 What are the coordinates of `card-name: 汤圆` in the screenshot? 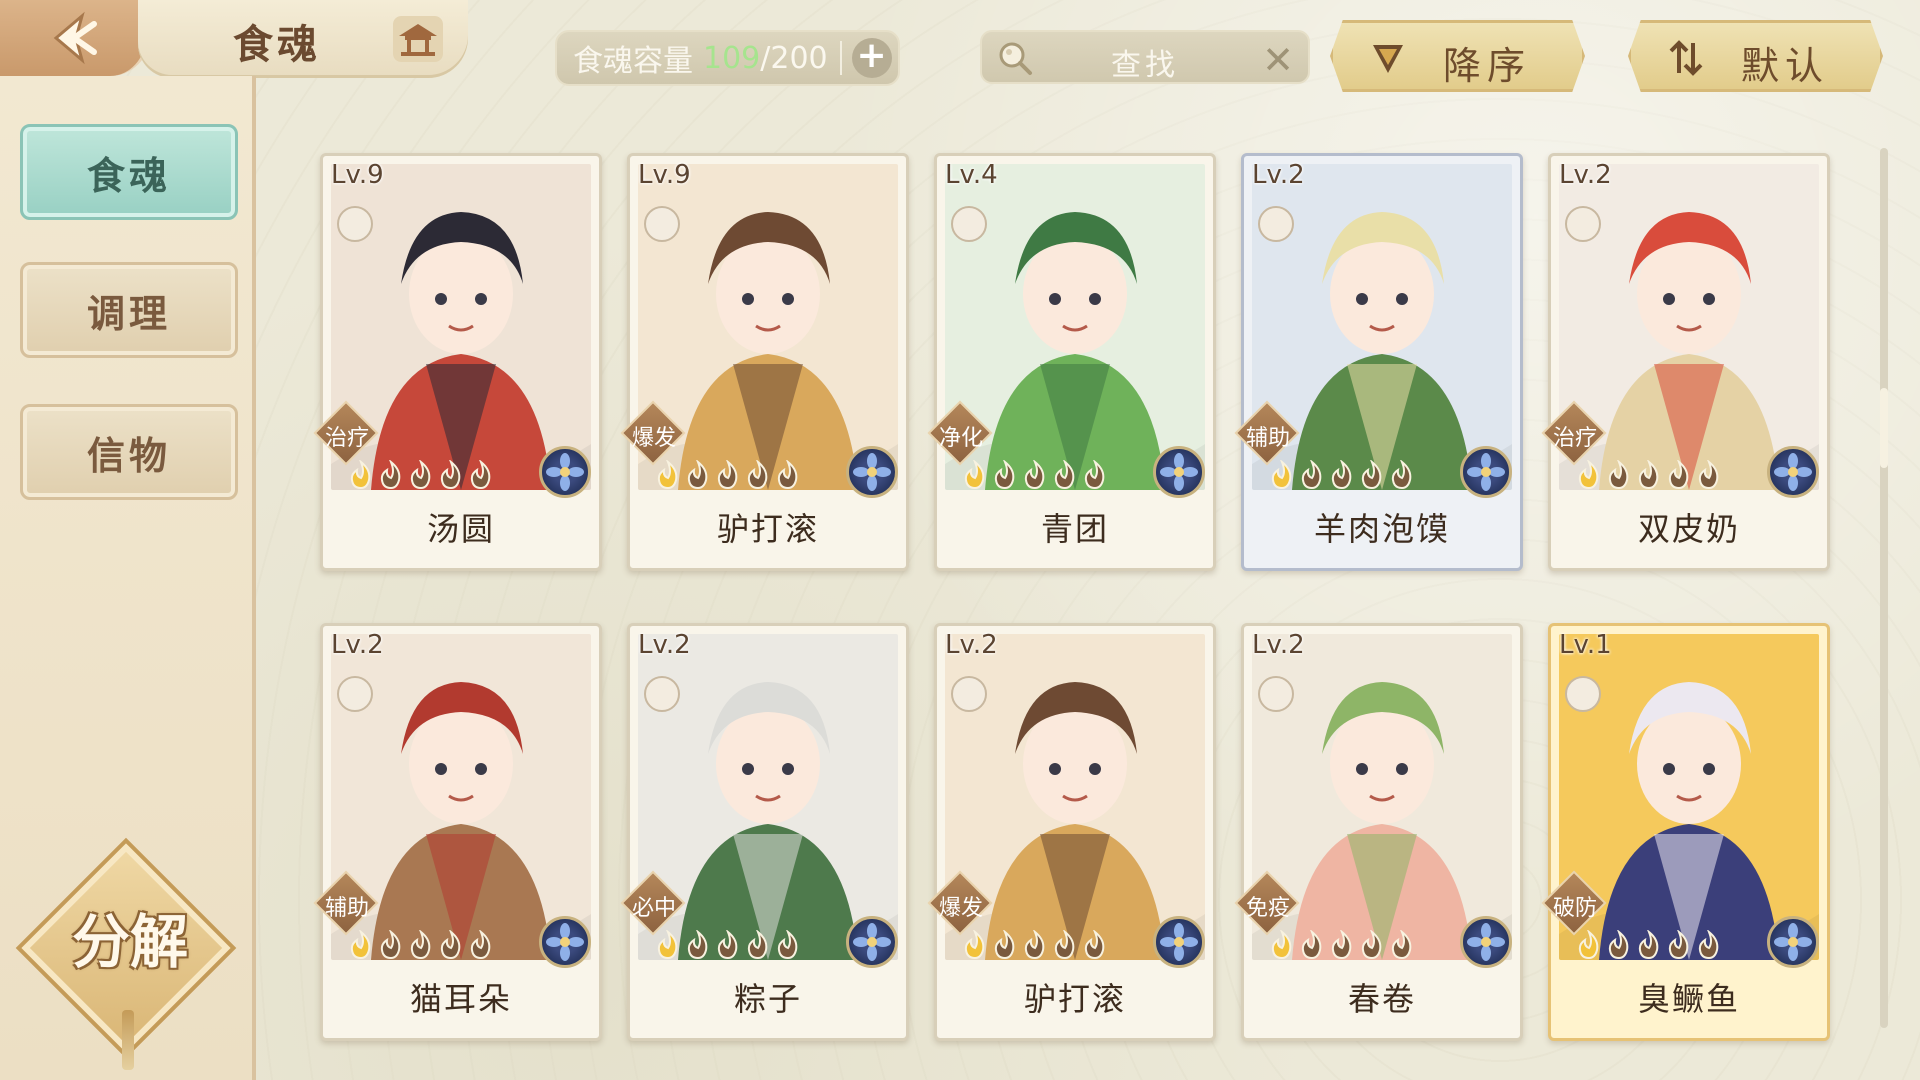 It's located at (460, 529).